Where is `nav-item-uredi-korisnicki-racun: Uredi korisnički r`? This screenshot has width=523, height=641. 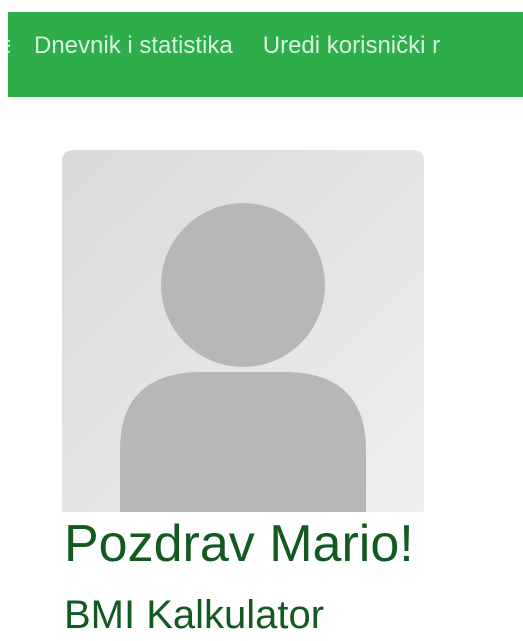
nav-item-uredi-korisnicki-racun: Uredi korisnički r is located at coordinates (351, 46).